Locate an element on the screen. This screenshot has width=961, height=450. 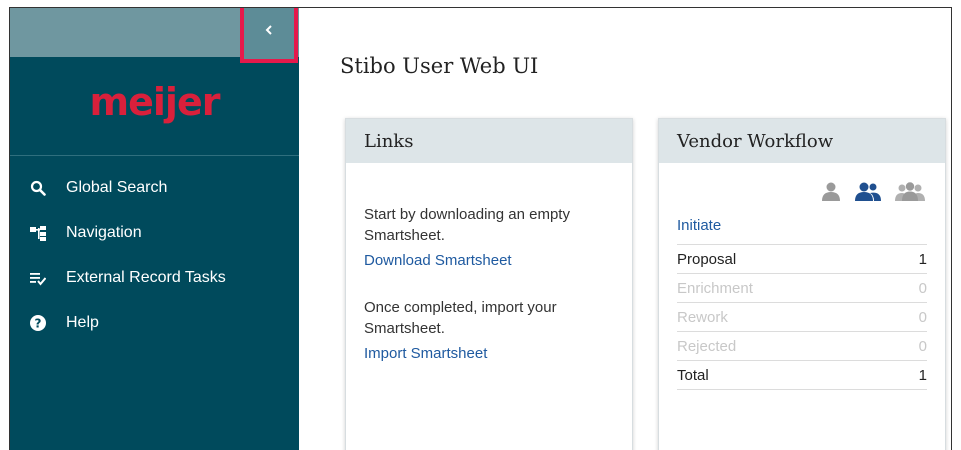
task-list-icon is located at coordinates (38, 278).